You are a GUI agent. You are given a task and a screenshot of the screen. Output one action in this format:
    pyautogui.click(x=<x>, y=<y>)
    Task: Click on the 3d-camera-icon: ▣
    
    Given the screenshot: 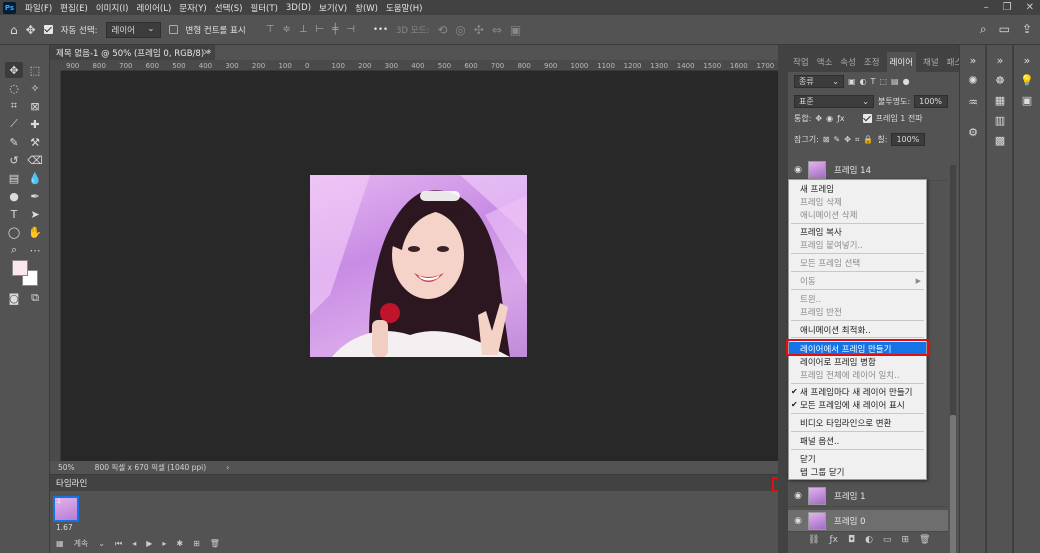 What is the action you would take?
    pyautogui.click(x=515, y=30)
    